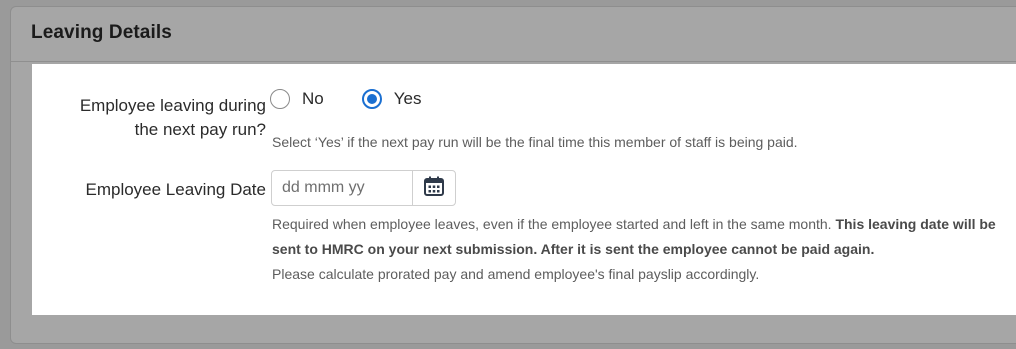 The height and width of the screenshot is (349, 1016). I want to click on calendar-icon, so click(434, 188).